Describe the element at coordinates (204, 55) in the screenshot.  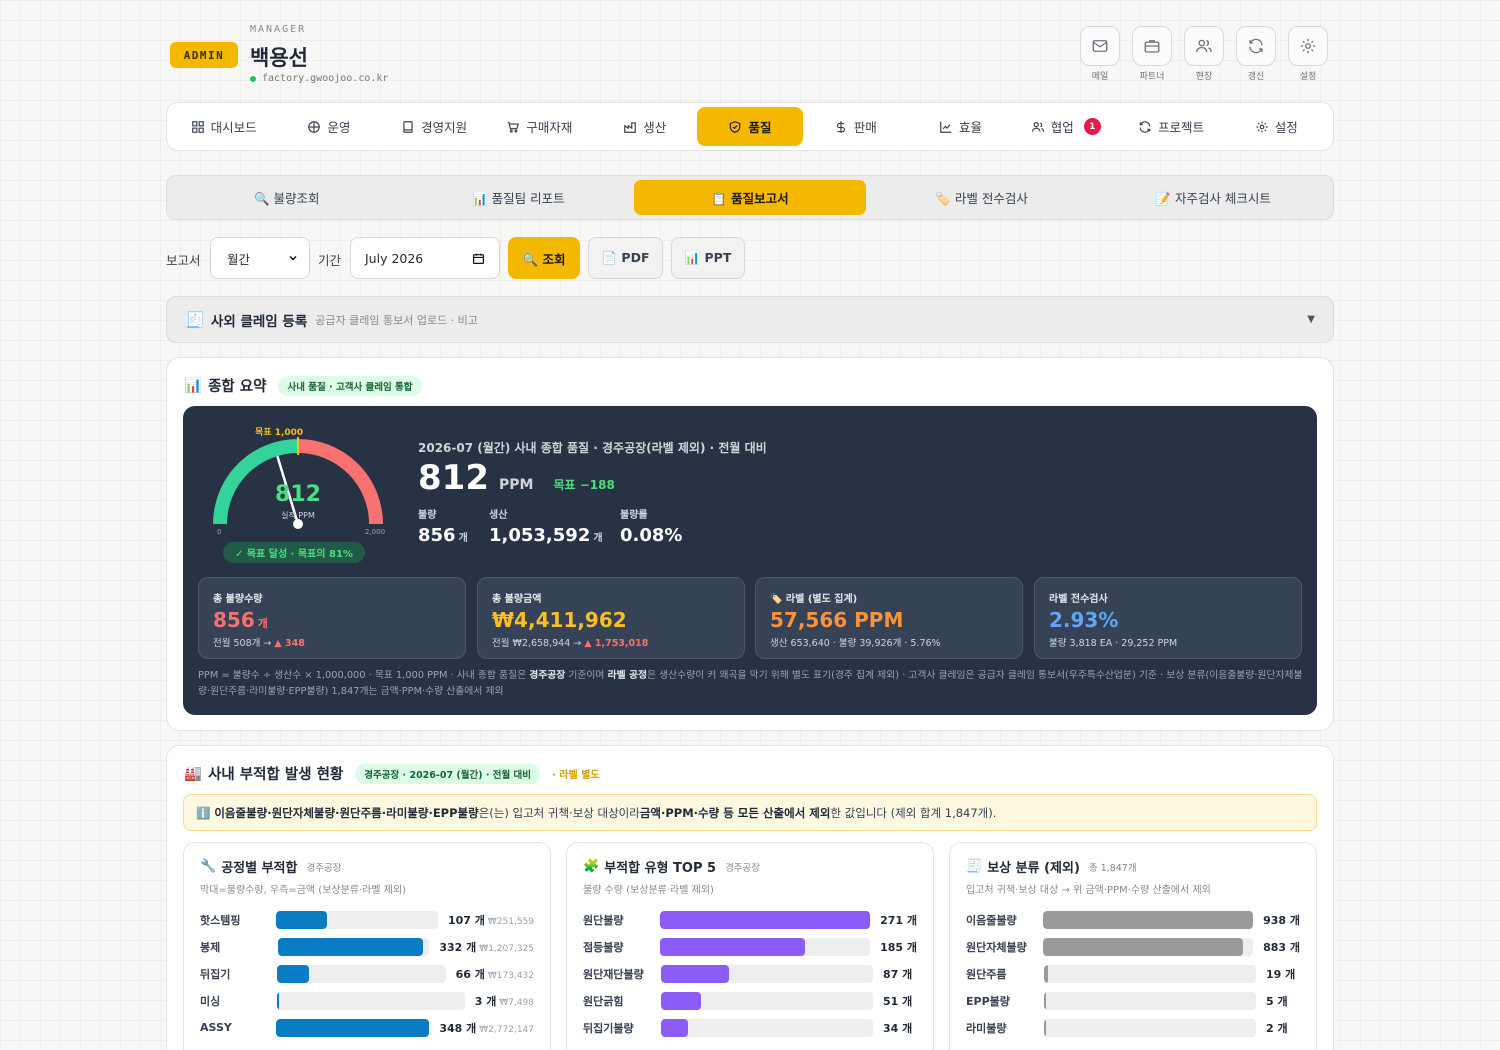
I see `admin-badge: ADMIN` at that location.